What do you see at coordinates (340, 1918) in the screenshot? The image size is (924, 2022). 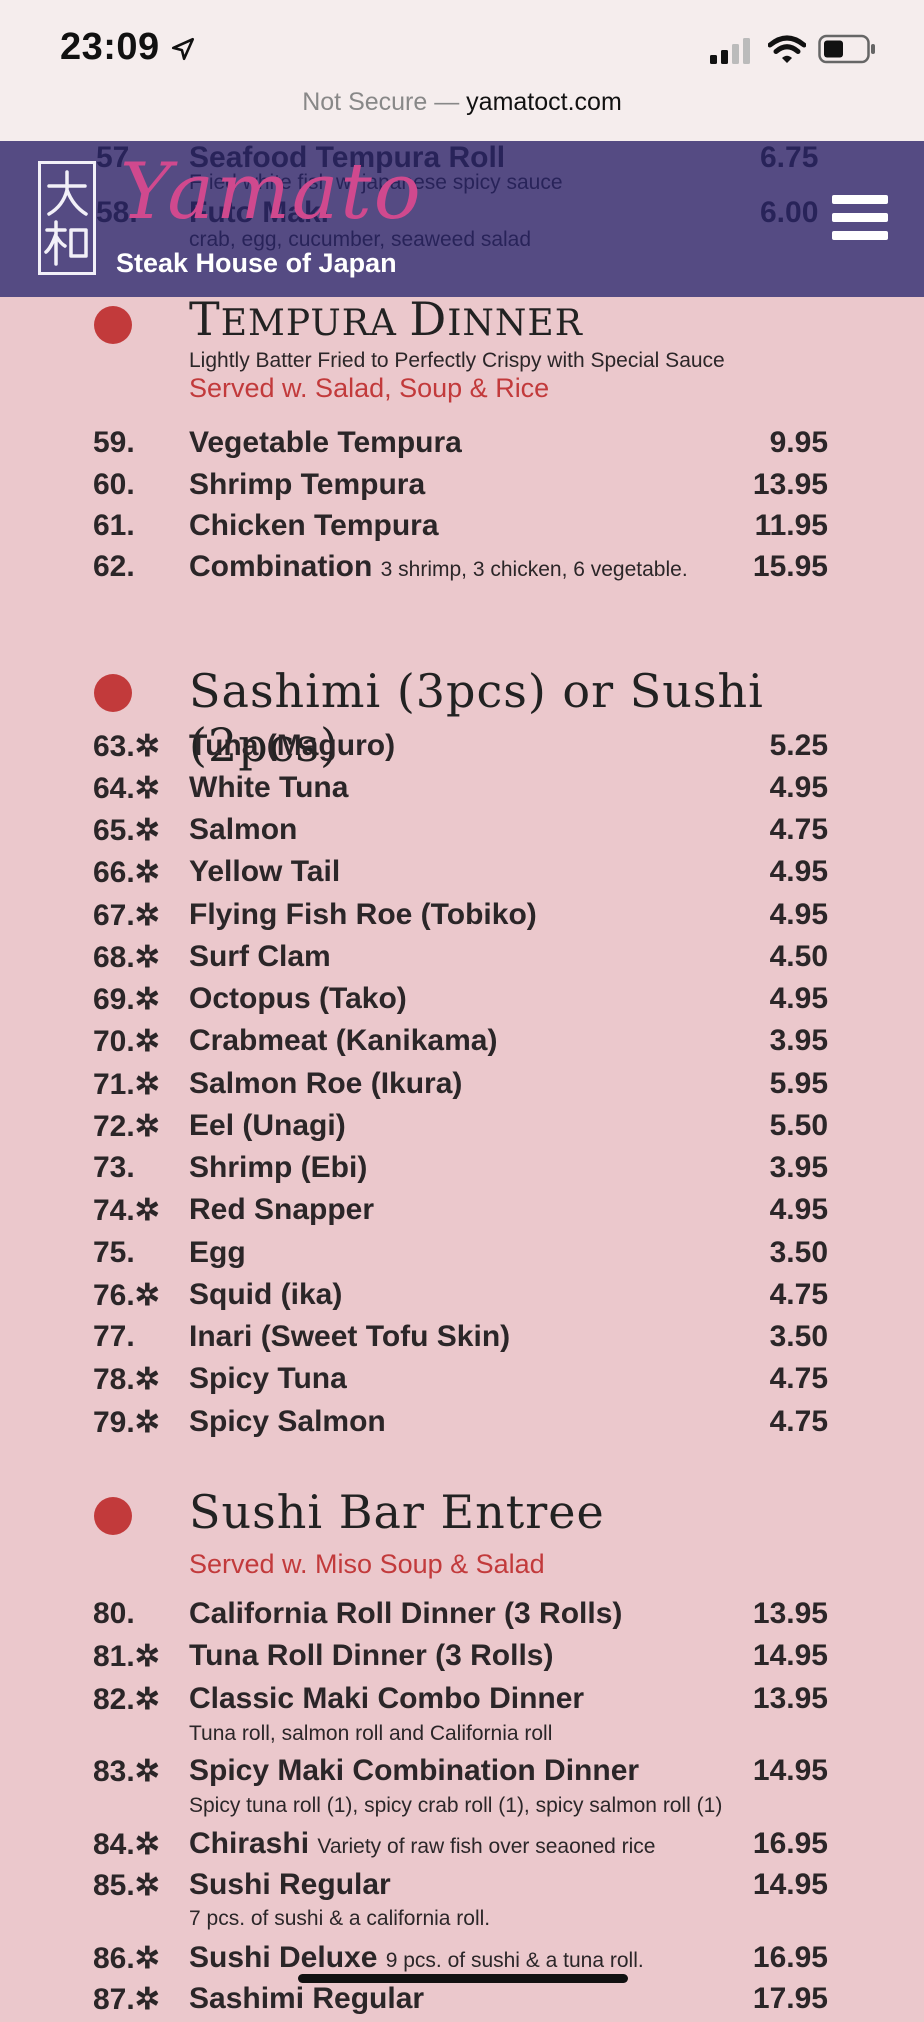 I see `item-description: 7 pcs. of sushi & a california roll.` at bounding box center [340, 1918].